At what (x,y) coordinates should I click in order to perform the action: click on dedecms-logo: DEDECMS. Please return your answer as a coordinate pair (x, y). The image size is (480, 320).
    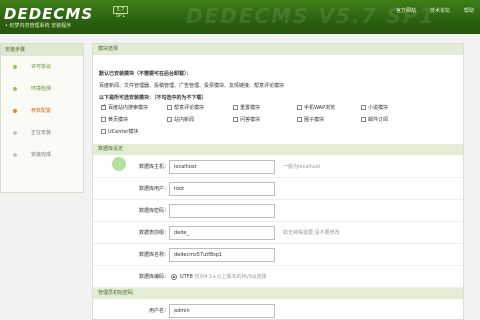
    Looking at the image, I should click on (49, 14).